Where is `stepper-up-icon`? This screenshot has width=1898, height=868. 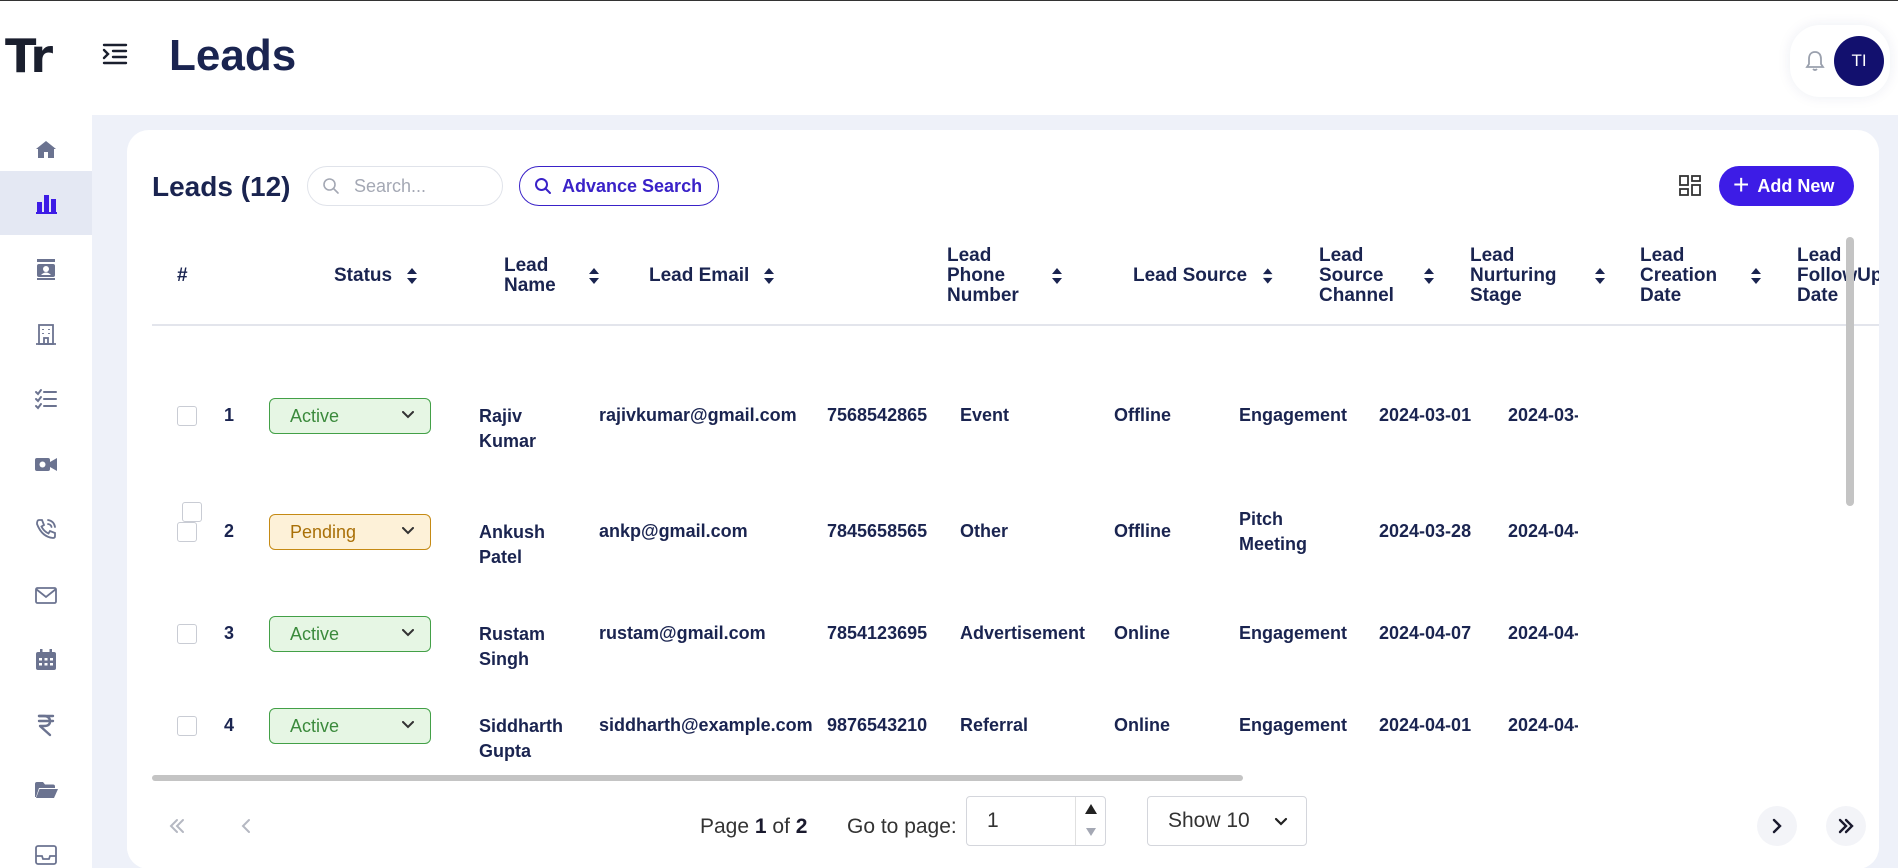
stepper-up-icon is located at coordinates (1091, 809).